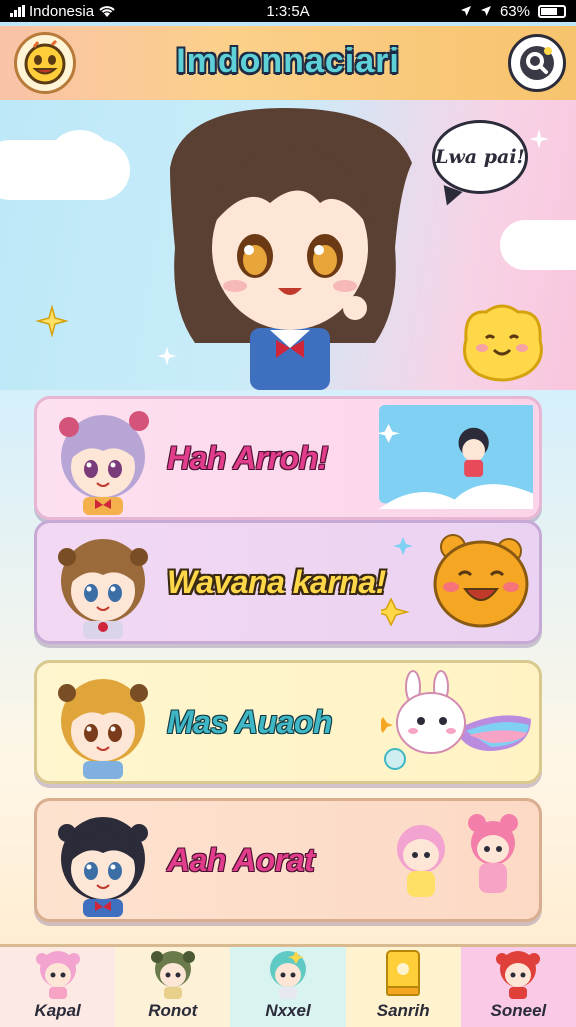 The height and width of the screenshot is (1027, 576). Describe the element at coordinates (465, 11) in the screenshot. I see `location-arrow-icon` at that location.